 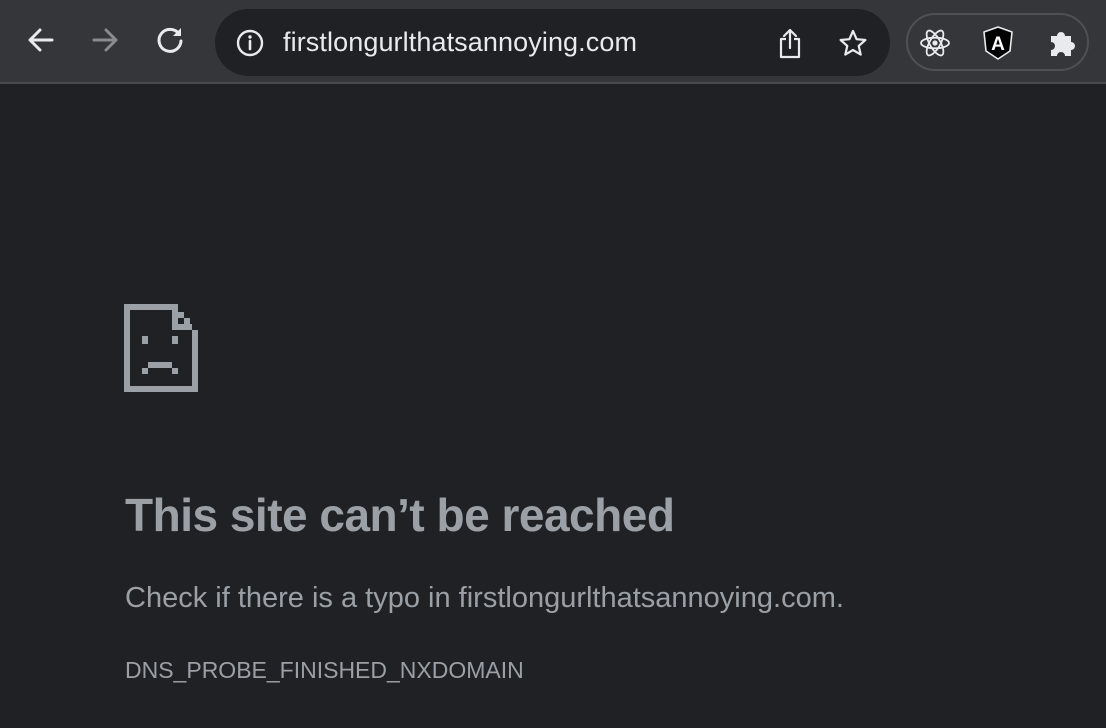 I want to click on arrow-left-icon, so click(x=41, y=42).